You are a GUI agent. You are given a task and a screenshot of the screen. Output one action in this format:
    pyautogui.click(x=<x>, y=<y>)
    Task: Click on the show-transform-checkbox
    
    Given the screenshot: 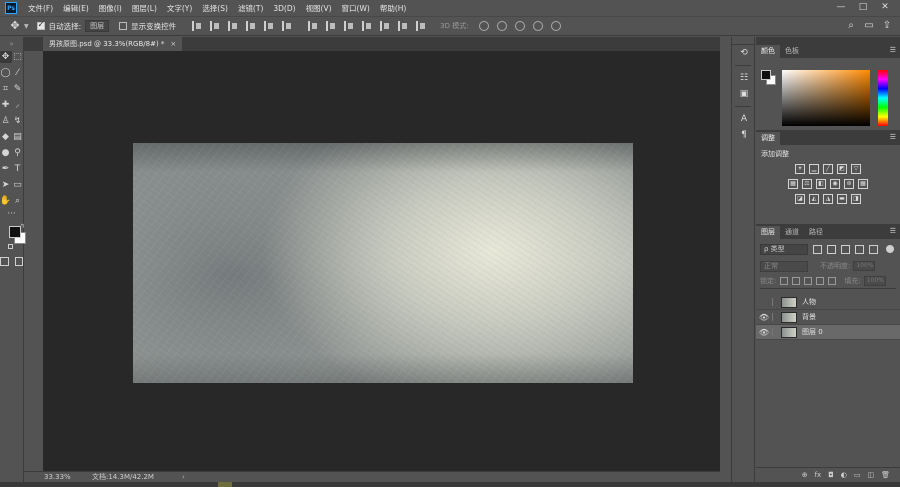 What is the action you would take?
    pyautogui.click(x=123, y=26)
    